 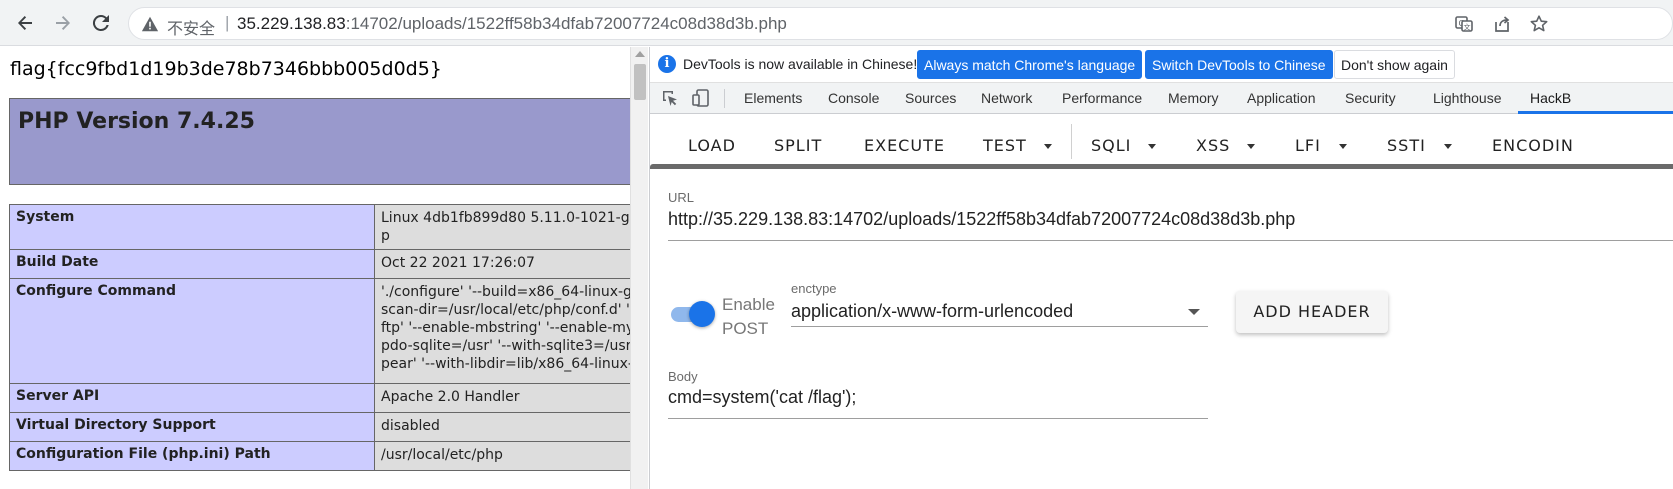 I want to click on warning-icon, so click(x=150, y=24).